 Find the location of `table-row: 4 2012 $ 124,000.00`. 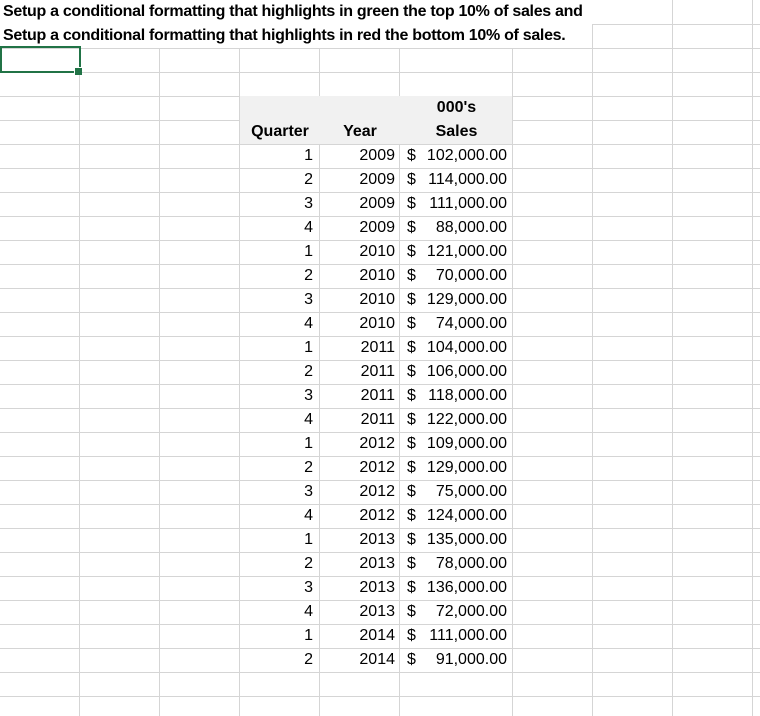

table-row: 4 2012 $ 124,000.00 is located at coordinates (376, 516).